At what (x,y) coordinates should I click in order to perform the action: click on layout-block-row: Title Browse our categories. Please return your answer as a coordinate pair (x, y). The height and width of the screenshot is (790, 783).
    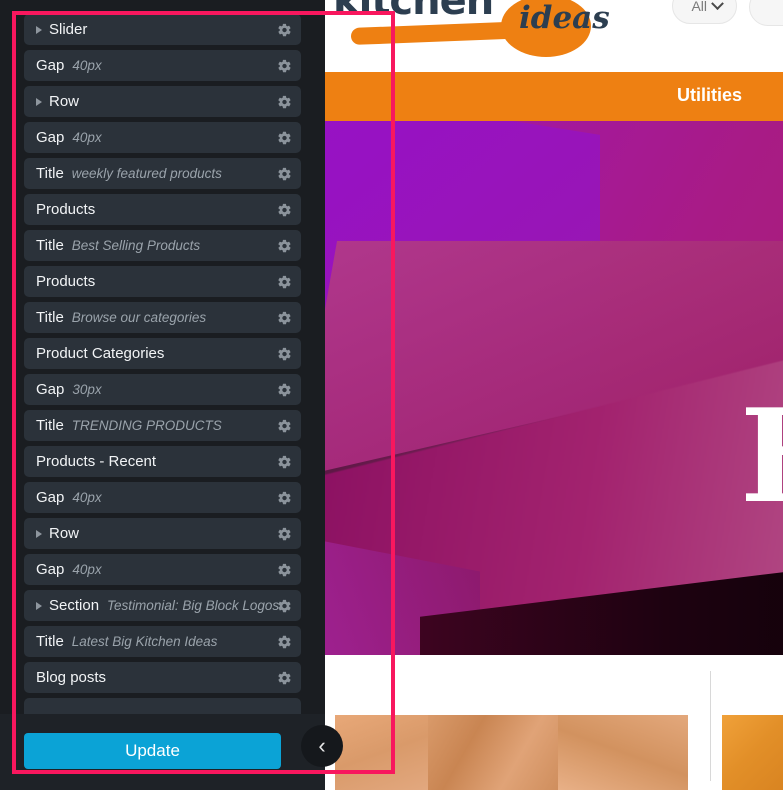
    Looking at the image, I should click on (162, 317).